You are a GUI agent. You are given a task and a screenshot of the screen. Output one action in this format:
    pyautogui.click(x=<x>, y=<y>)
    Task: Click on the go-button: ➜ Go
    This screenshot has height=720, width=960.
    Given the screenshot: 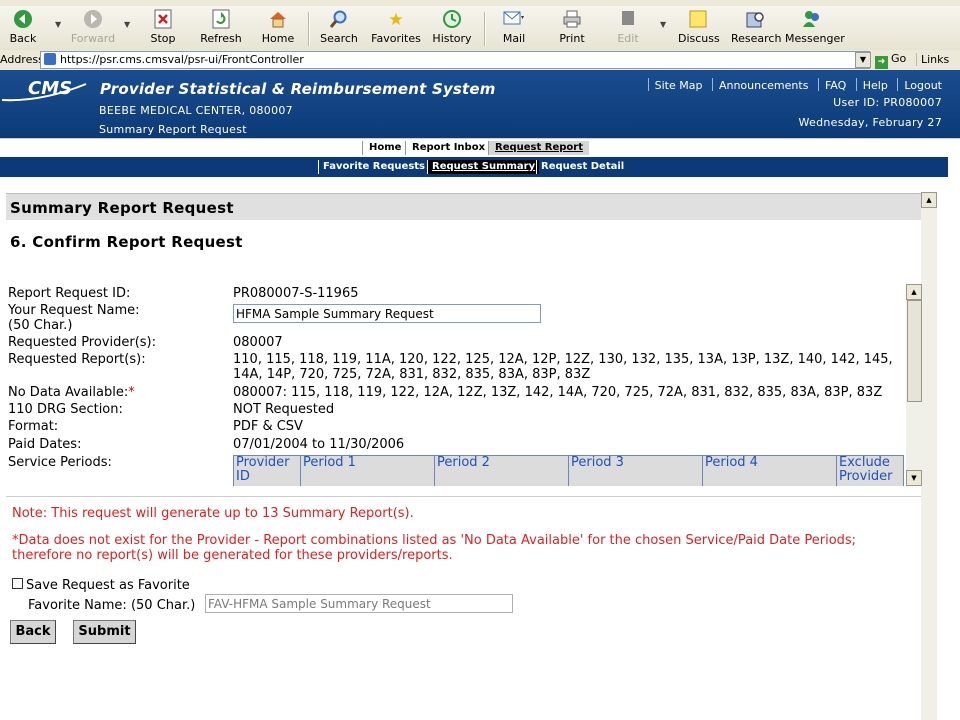 What is the action you would take?
    pyautogui.click(x=890, y=60)
    